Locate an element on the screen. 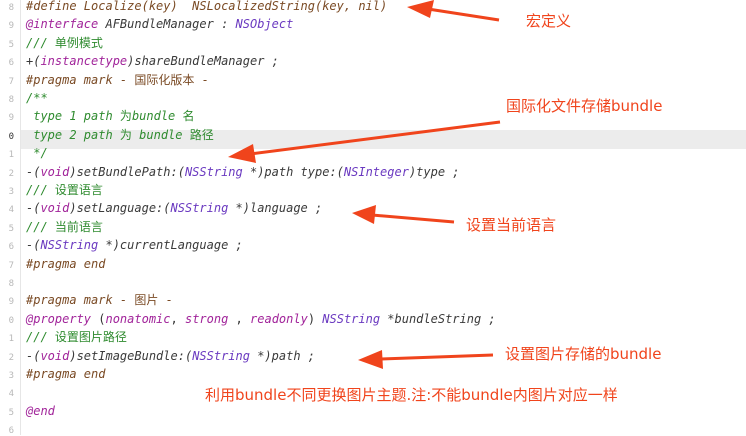 This screenshot has width=746, height=436. arrow-set-language is located at coordinates (403, 214).